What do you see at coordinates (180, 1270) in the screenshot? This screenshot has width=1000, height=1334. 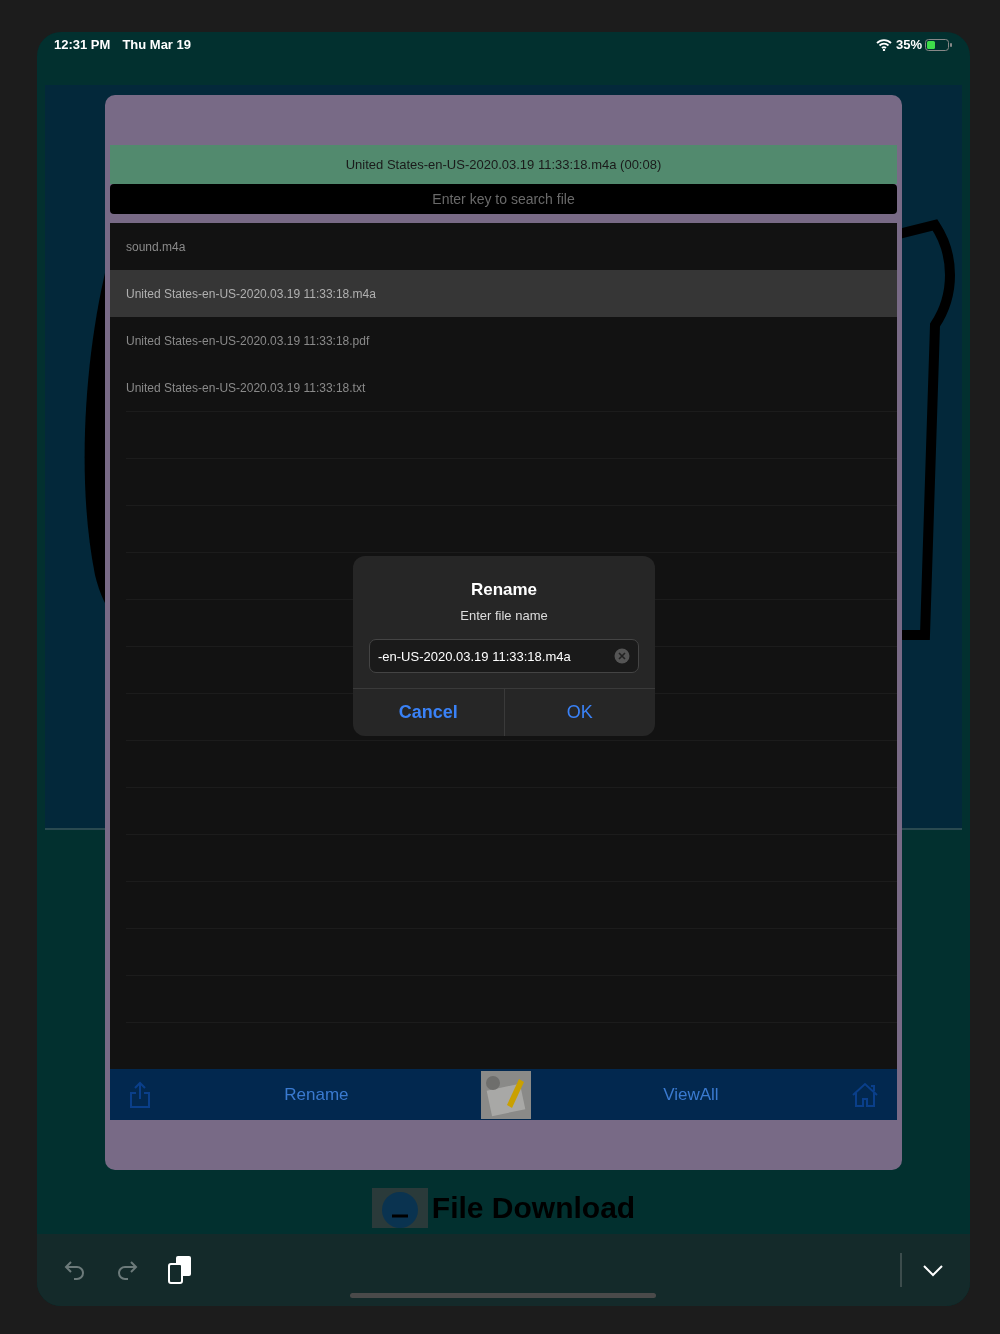 I see `paste-icon` at bounding box center [180, 1270].